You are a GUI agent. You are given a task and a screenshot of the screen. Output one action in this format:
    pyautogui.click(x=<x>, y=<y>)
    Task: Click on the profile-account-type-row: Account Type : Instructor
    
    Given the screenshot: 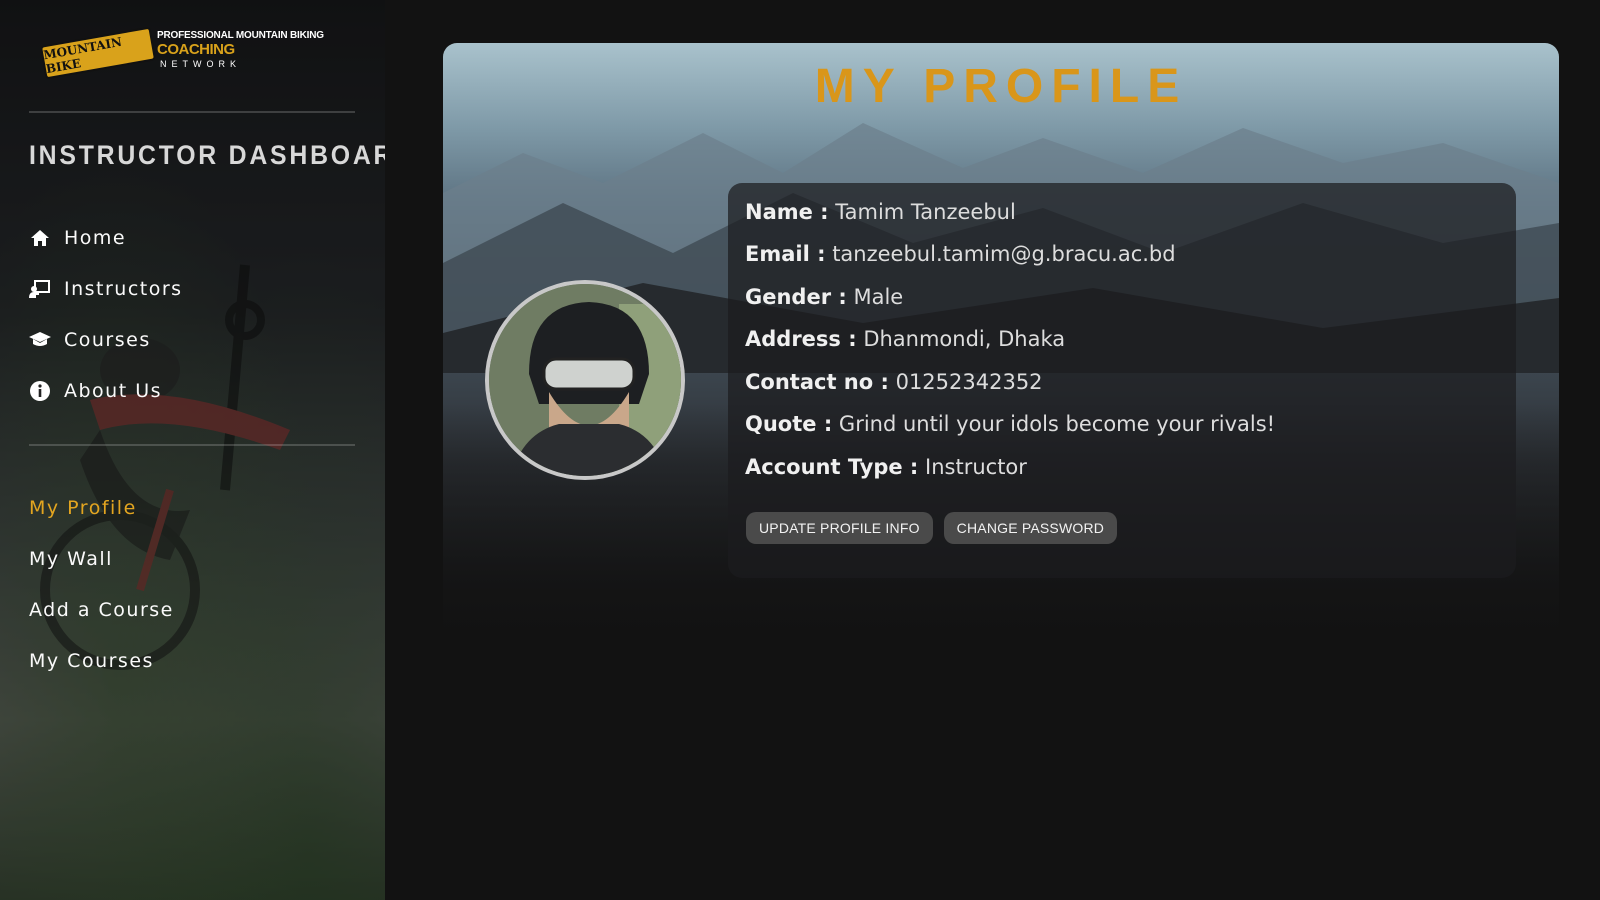 What is the action you would take?
    pyautogui.click(x=886, y=467)
    